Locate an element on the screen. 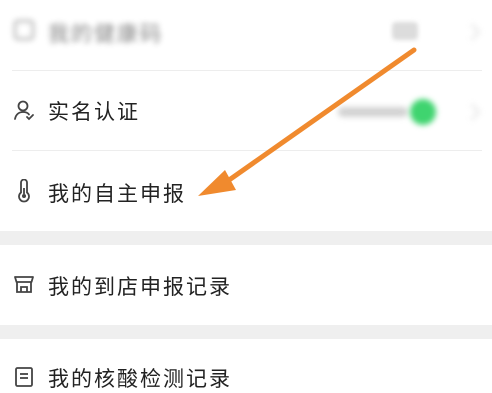 This screenshot has height=393, width=492. row-divider is located at coordinates (247, 70).